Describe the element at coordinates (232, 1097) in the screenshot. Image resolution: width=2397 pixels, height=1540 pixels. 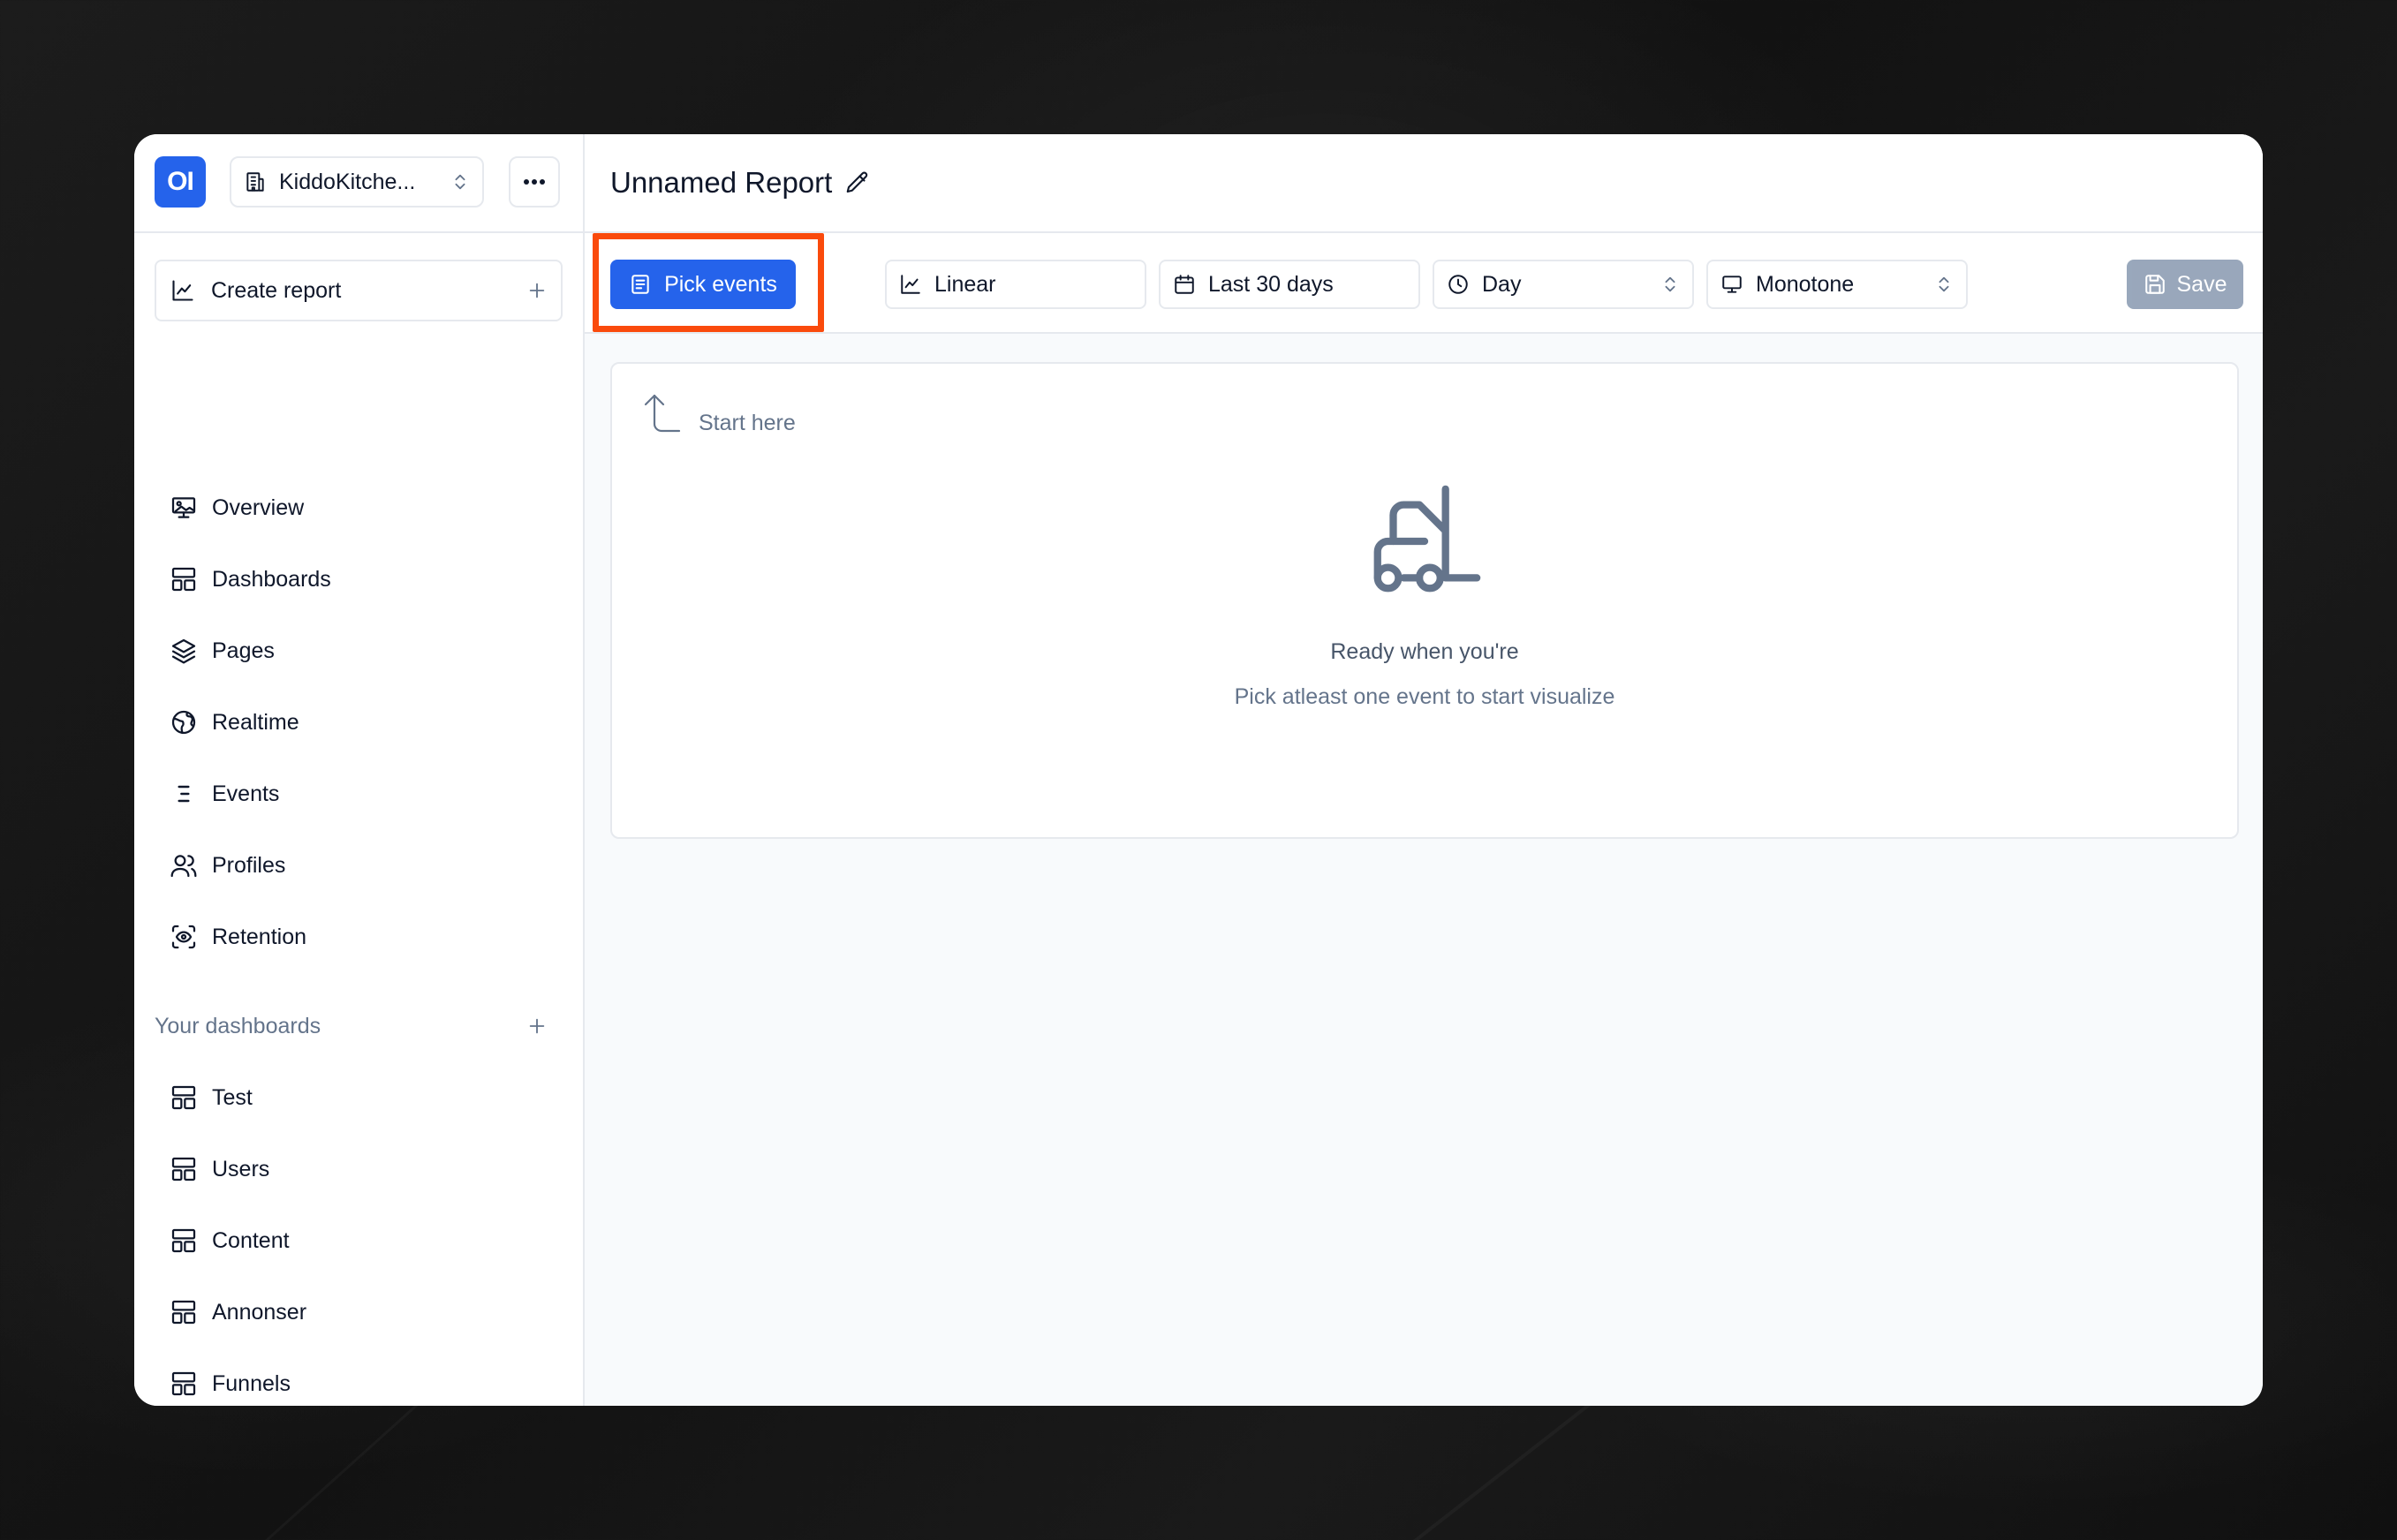
I see `dashboard-item-label: Test` at that location.